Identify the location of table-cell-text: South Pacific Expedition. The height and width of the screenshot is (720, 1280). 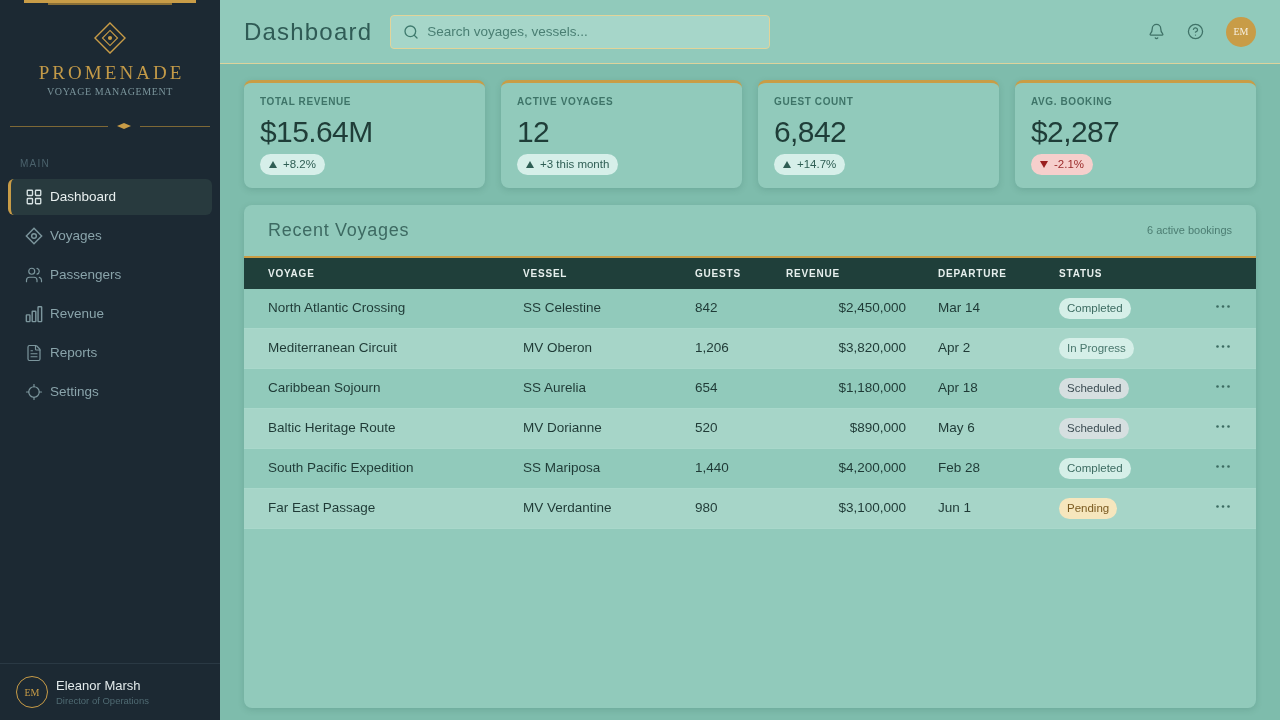
(341, 468).